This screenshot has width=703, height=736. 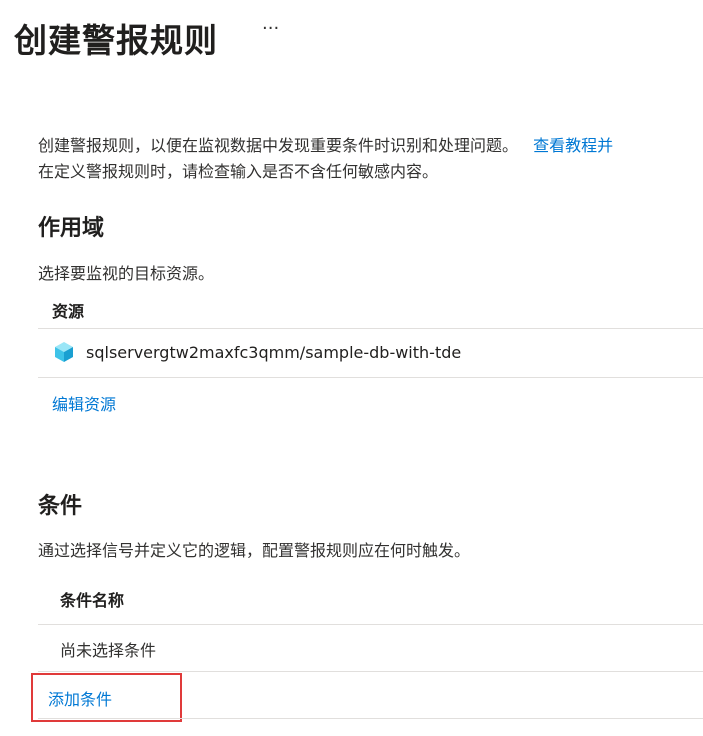 I want to click on view-tutorial-link: 查看教程并, so click(x=573, y=145).